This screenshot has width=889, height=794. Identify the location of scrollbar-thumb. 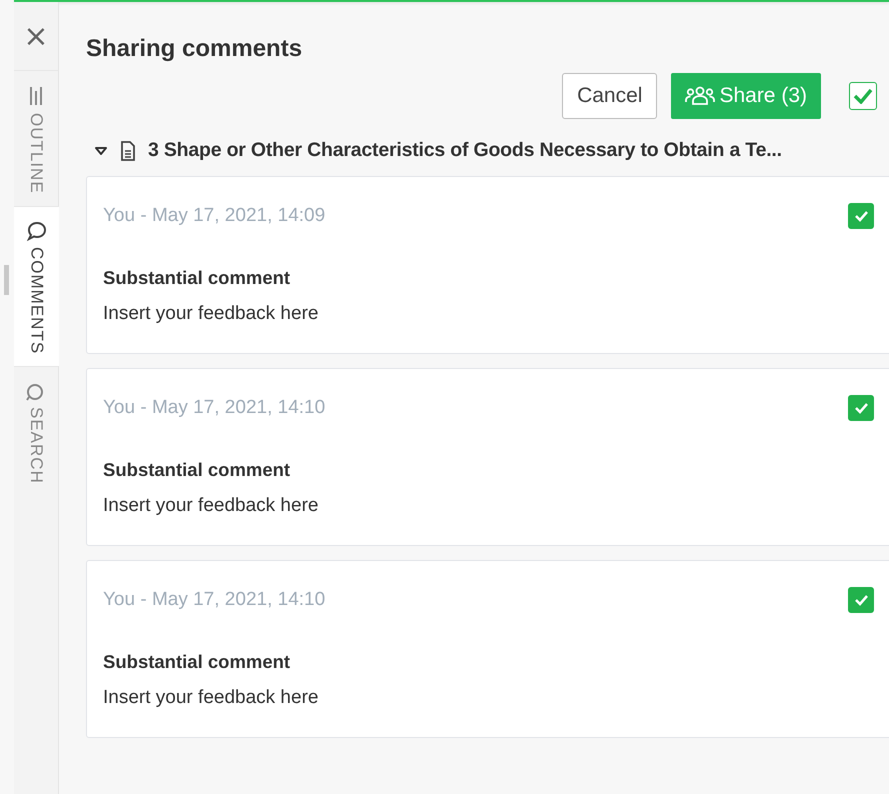
(6, 280).